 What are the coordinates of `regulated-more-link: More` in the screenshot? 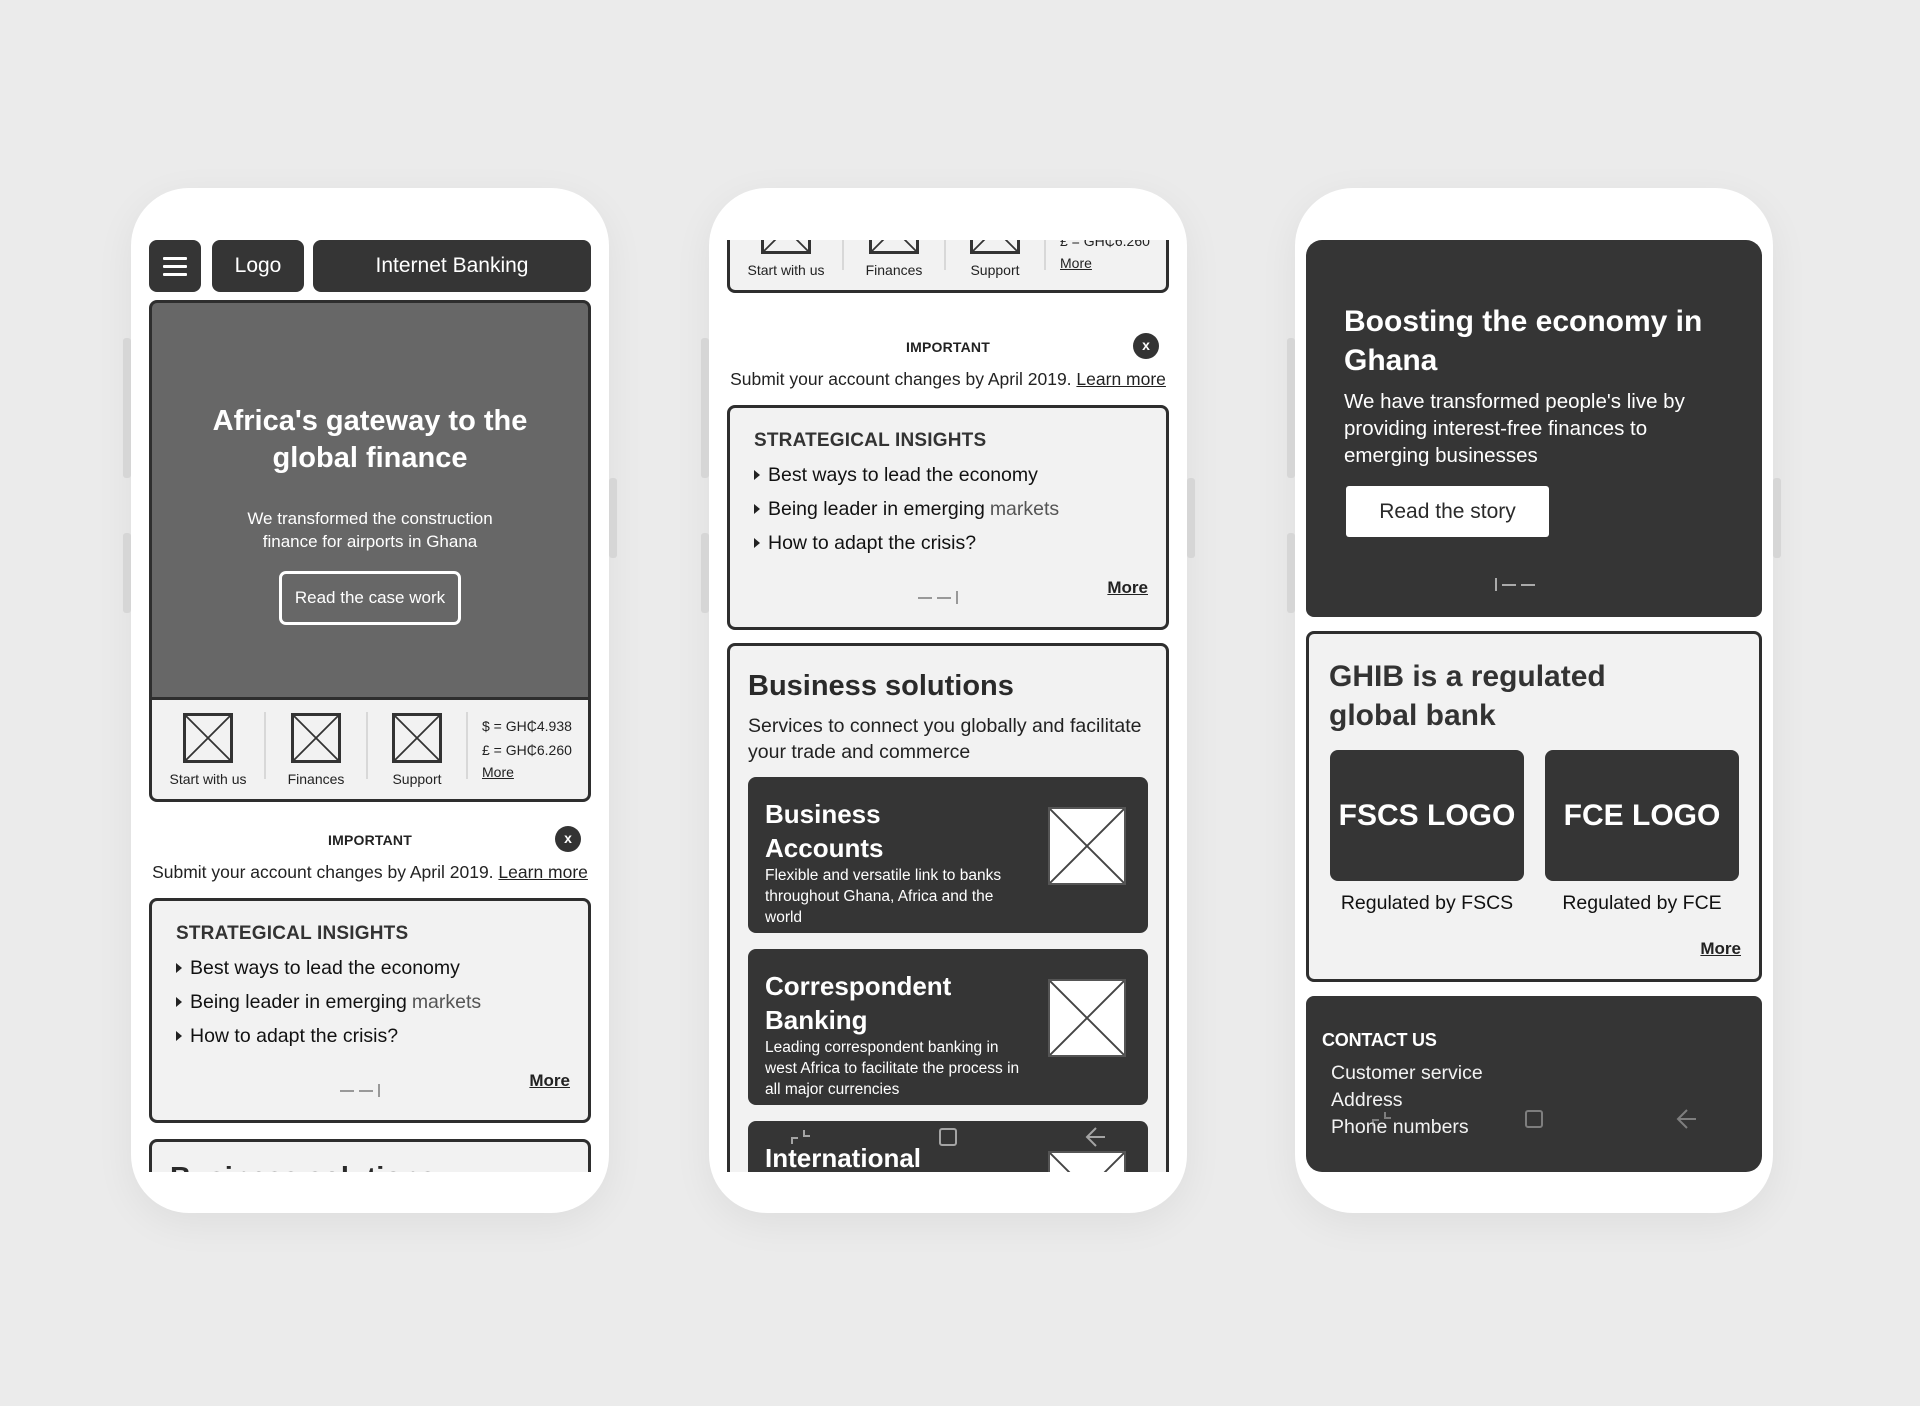 It's located at (1720, 949).